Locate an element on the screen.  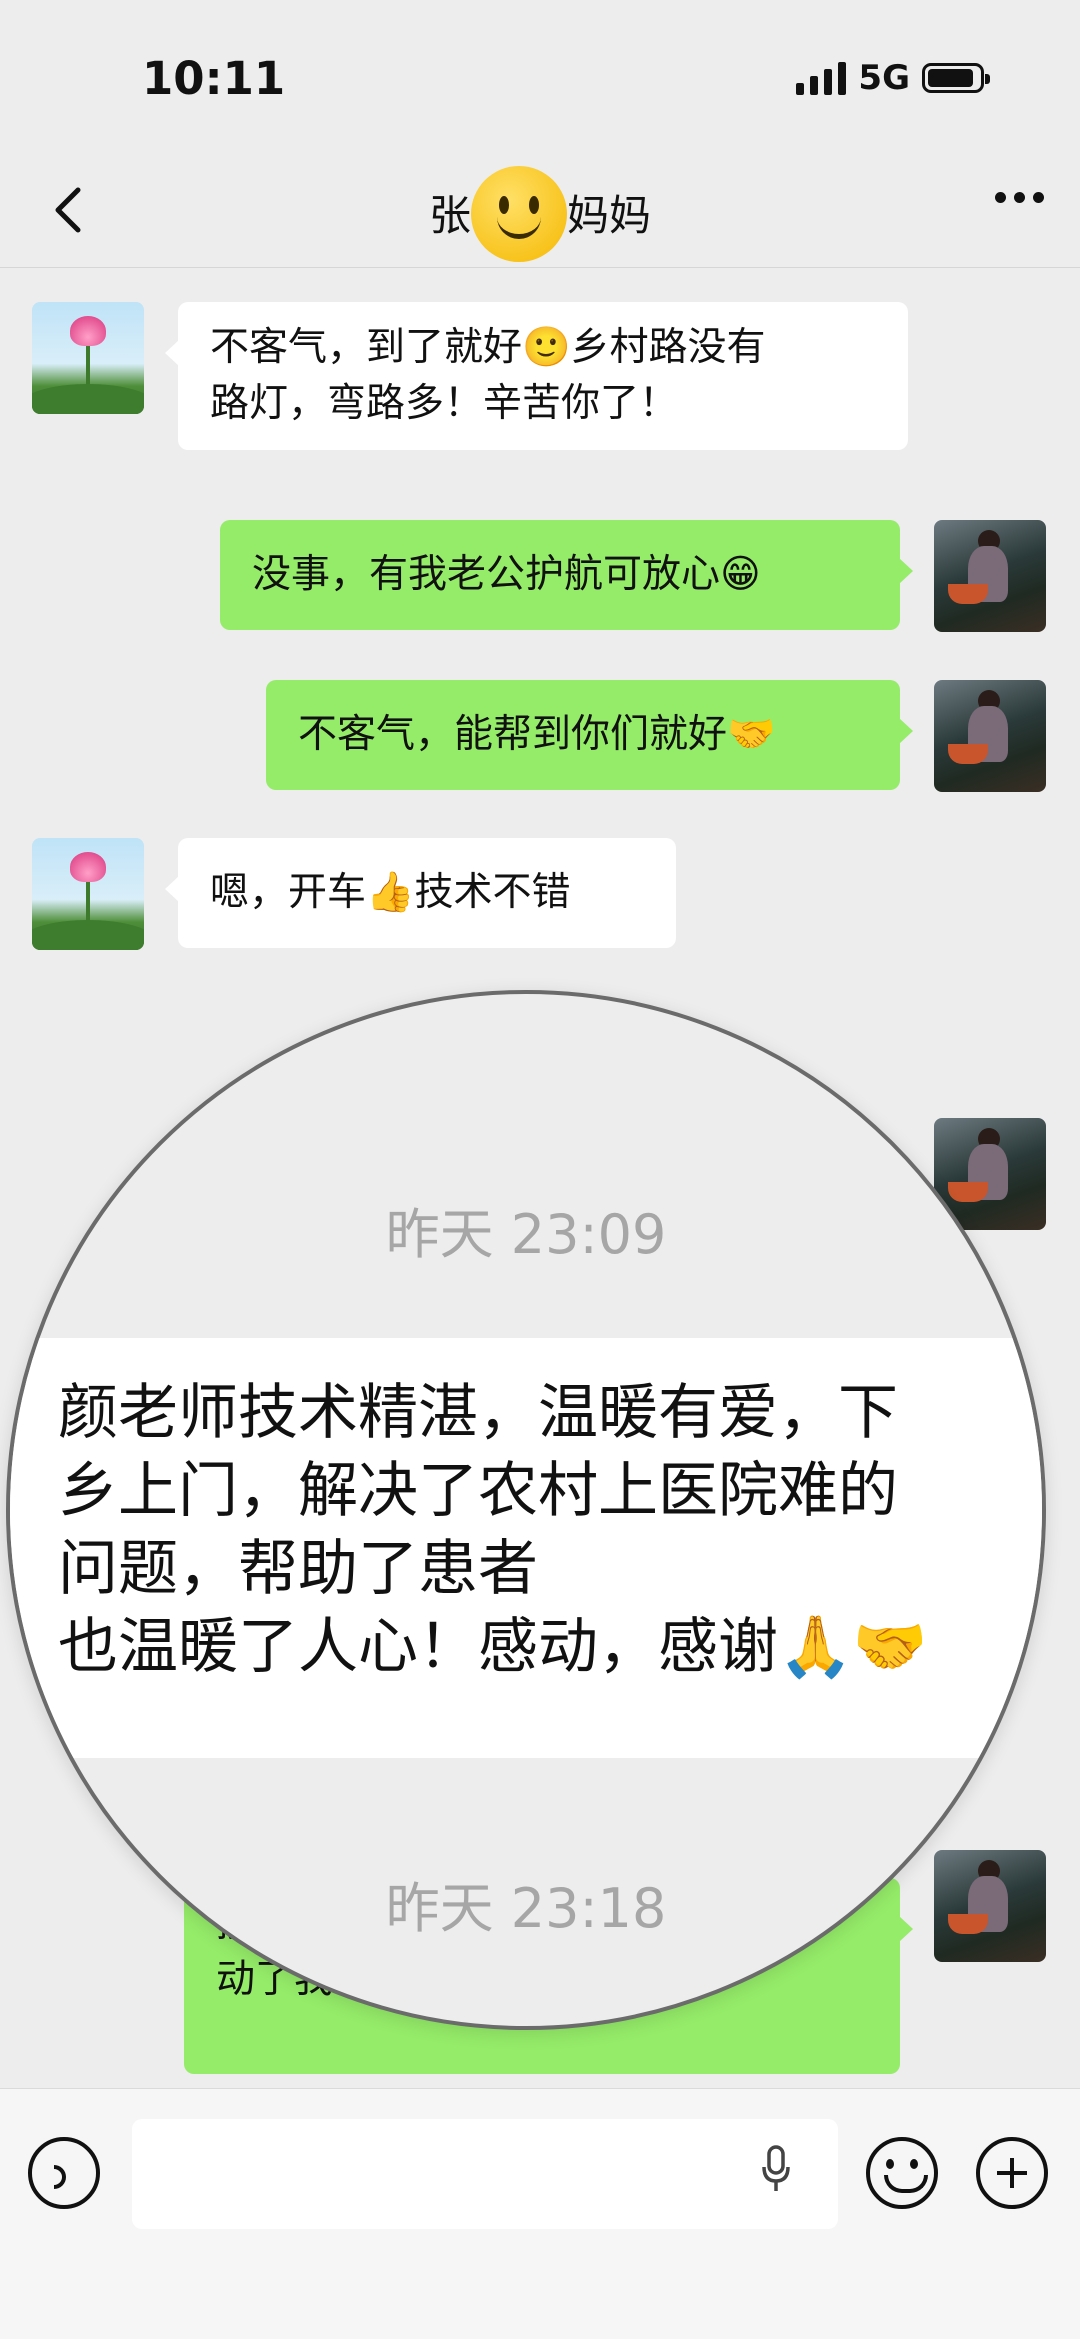
message-input is located at coordinates (485, 2174).